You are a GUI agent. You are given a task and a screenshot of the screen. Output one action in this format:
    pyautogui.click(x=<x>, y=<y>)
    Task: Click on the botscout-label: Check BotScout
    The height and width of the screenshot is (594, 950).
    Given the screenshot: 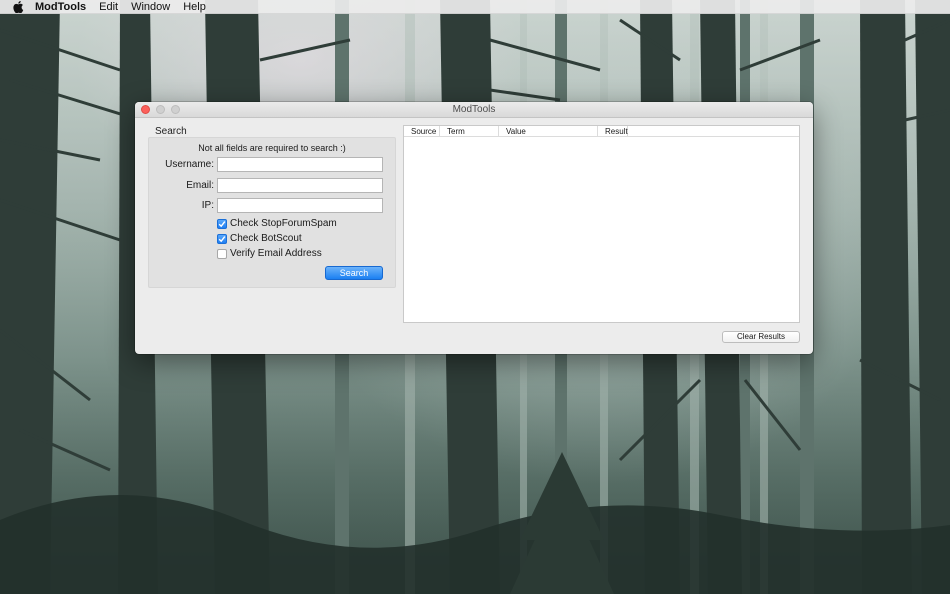 What is the action you would take?
    pyautogui.click(x=266, y=238)
    